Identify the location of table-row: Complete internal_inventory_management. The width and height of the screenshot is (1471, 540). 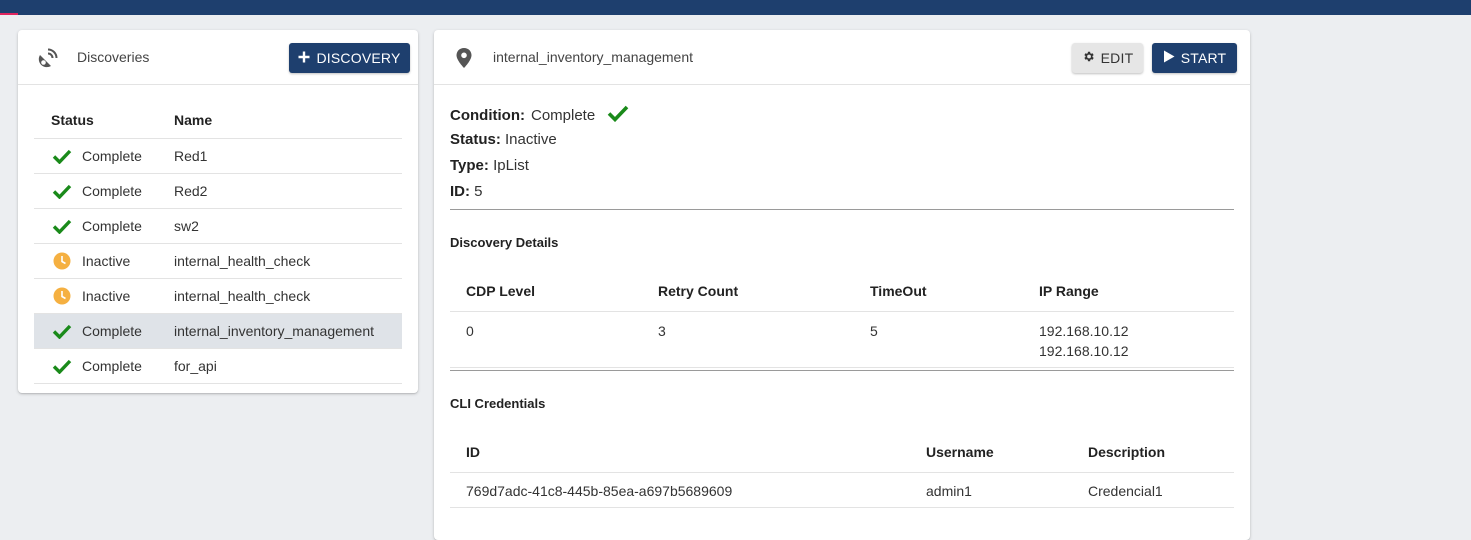
(218, 331).